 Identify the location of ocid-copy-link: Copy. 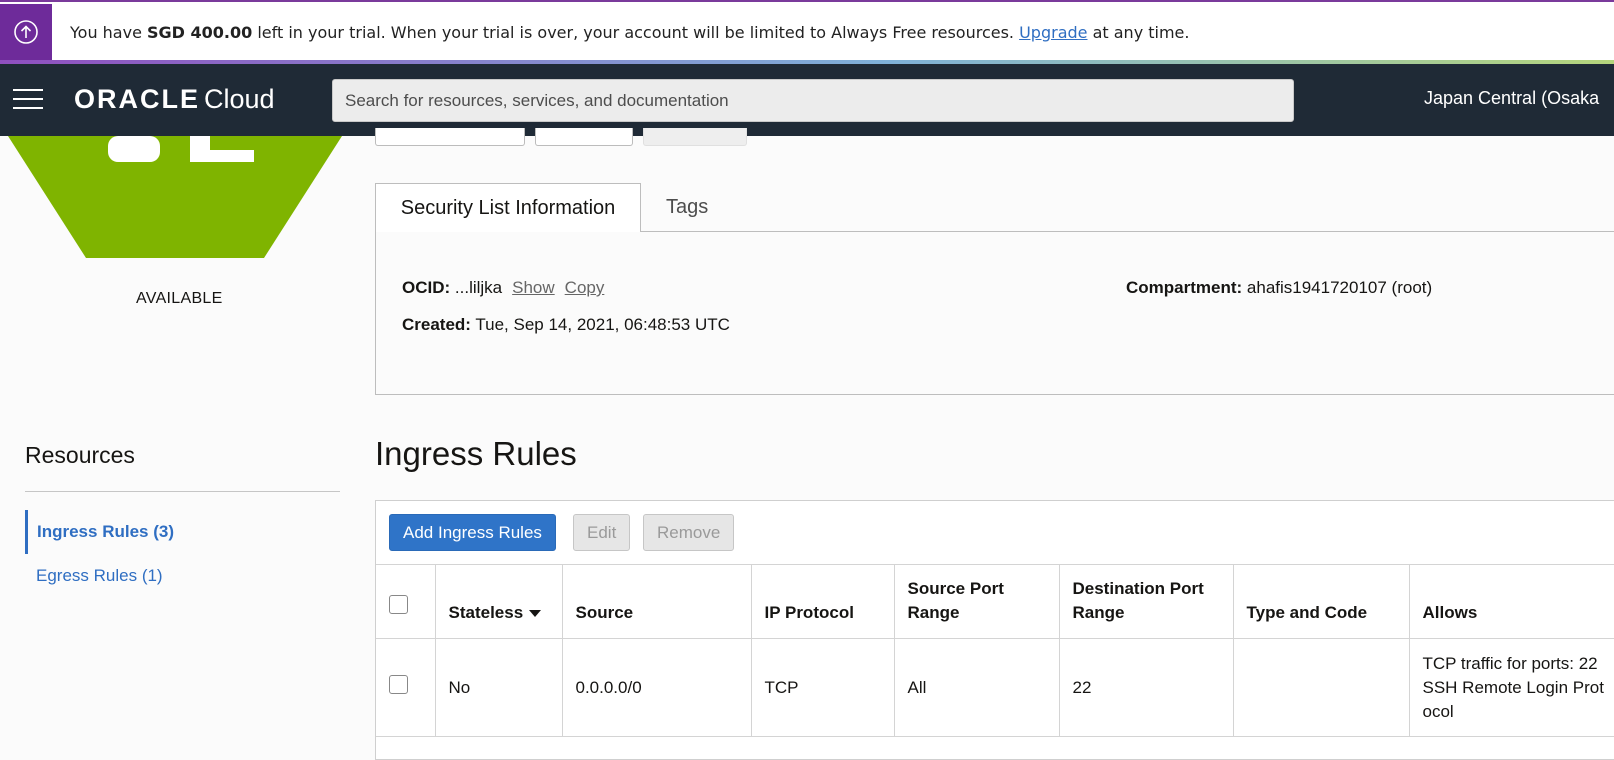
(585, 287).